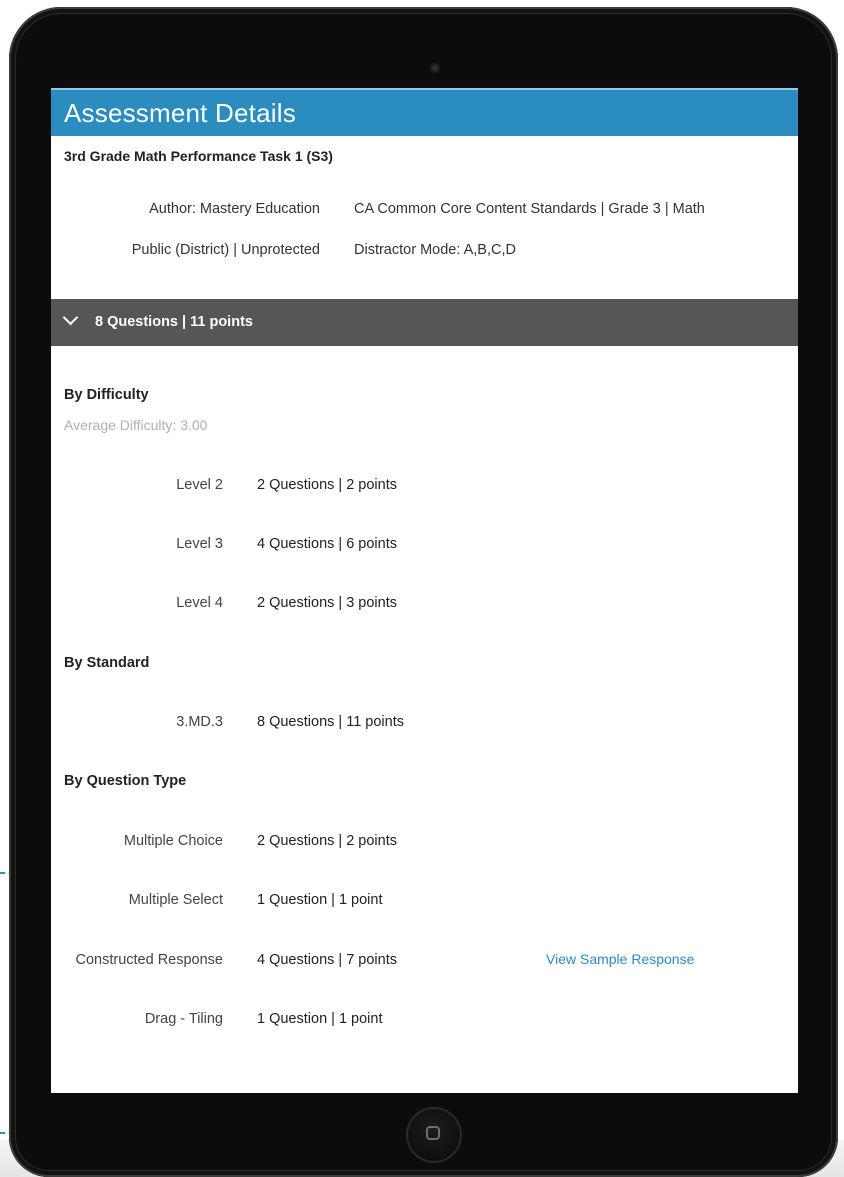 The height and width of the screenshot is (1177, 844). Describe the element at coordinates (435, 250) in the screenshot. I see `distractor-mode-text: Distractor Mode: A,B,C,D` at that location.